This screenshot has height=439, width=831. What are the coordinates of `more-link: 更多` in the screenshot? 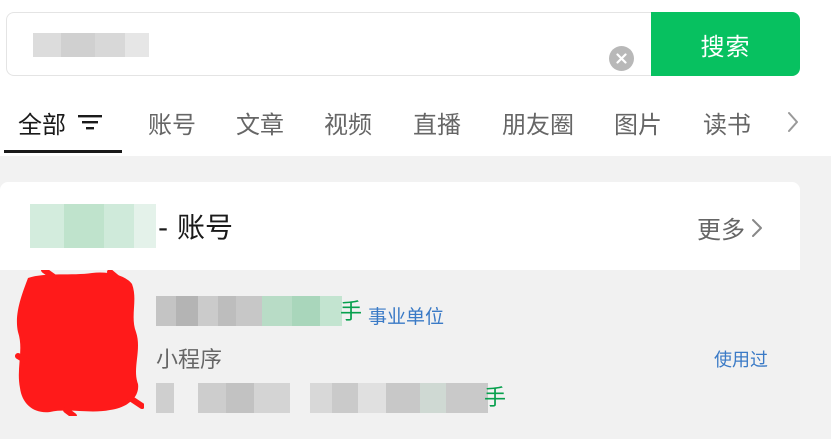 It's located at (730, 227).